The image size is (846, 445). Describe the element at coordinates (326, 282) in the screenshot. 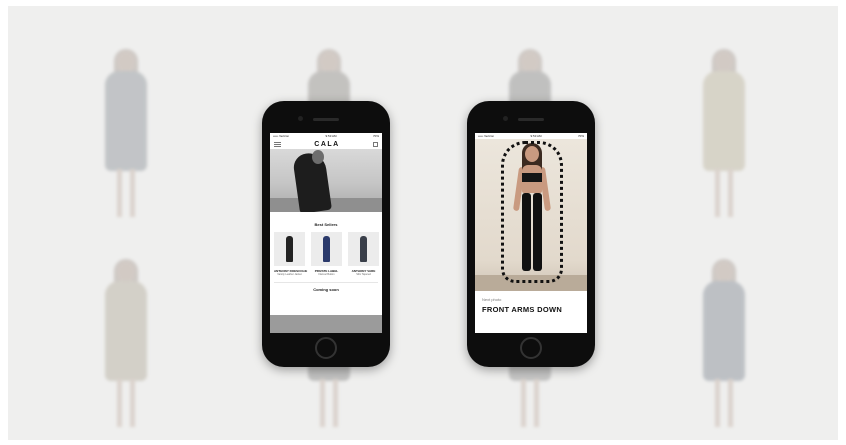

I see `divider` at that location.